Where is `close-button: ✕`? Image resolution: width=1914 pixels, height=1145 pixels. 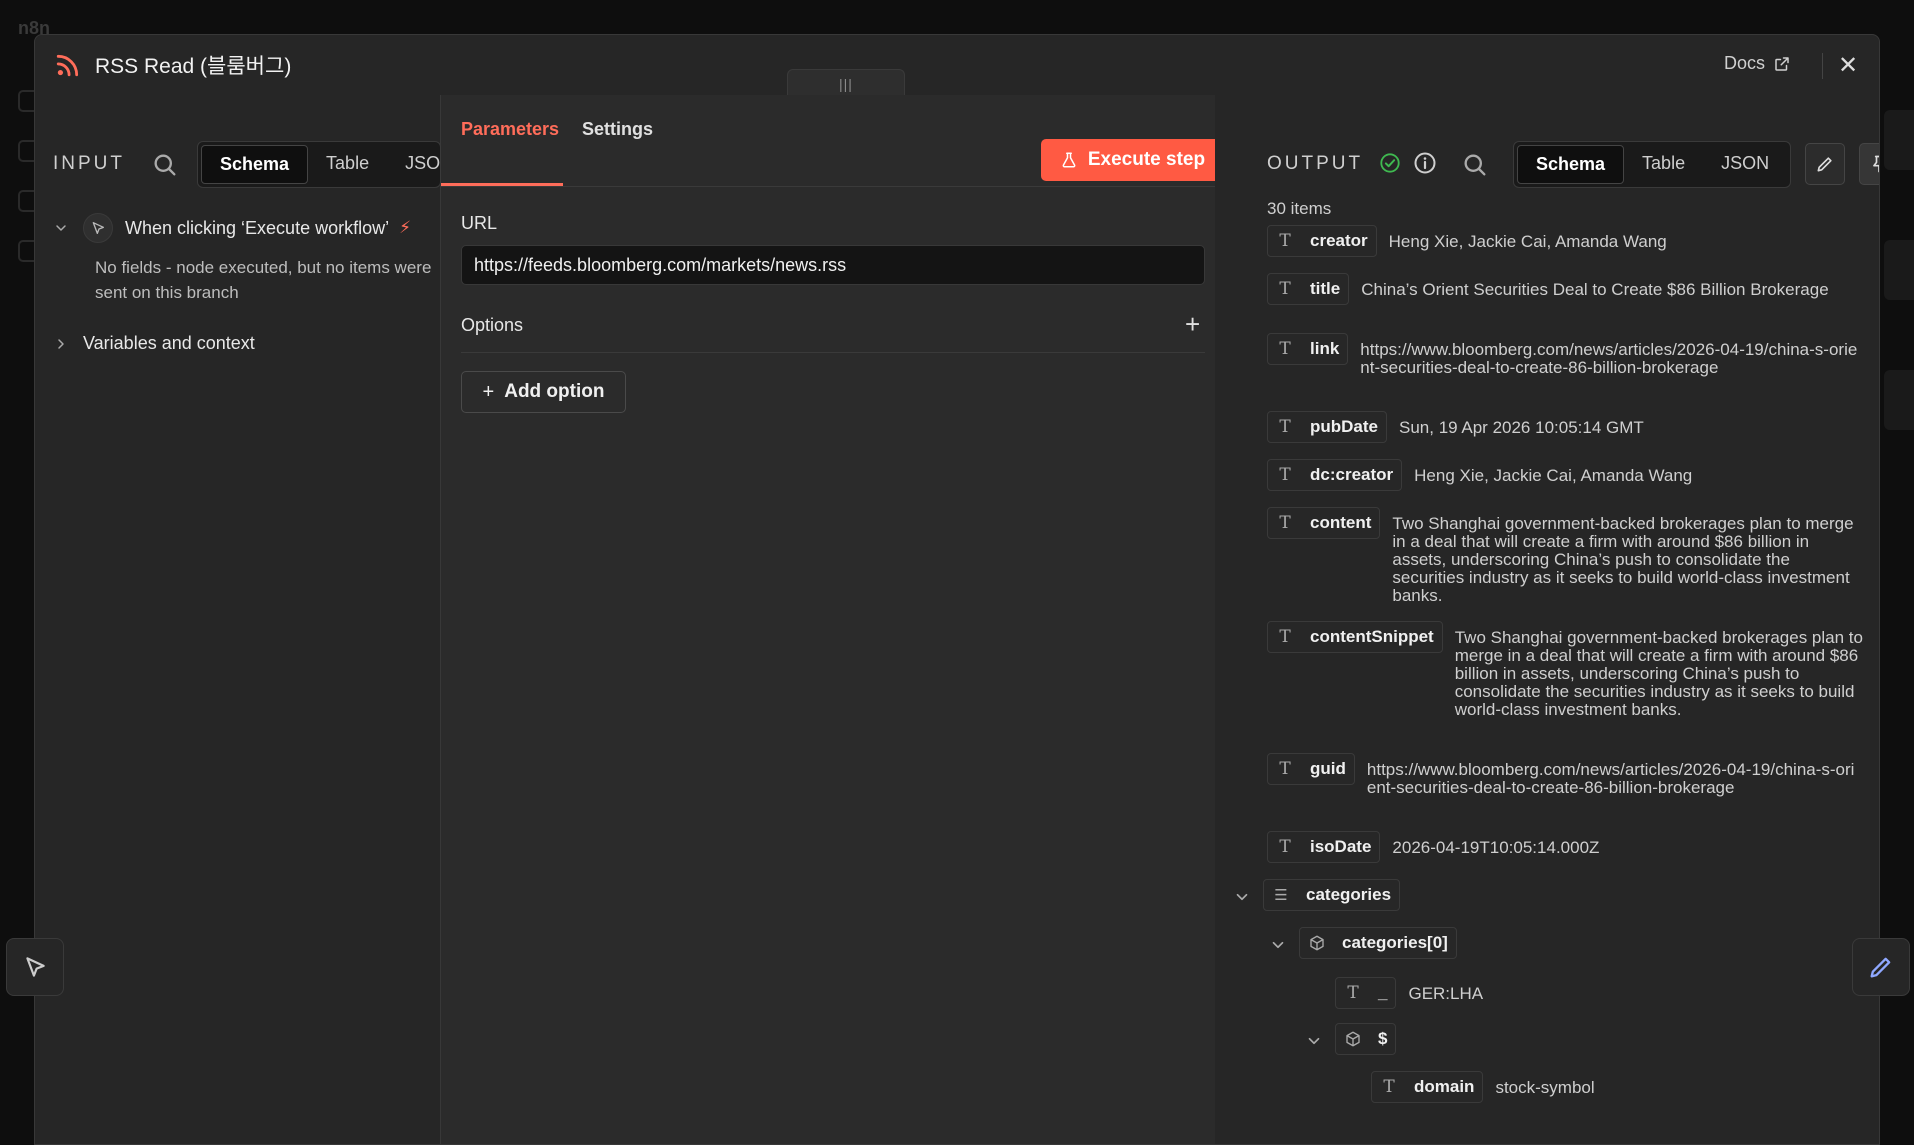
close-button: ✕ is located at coordinates (1848, 65).